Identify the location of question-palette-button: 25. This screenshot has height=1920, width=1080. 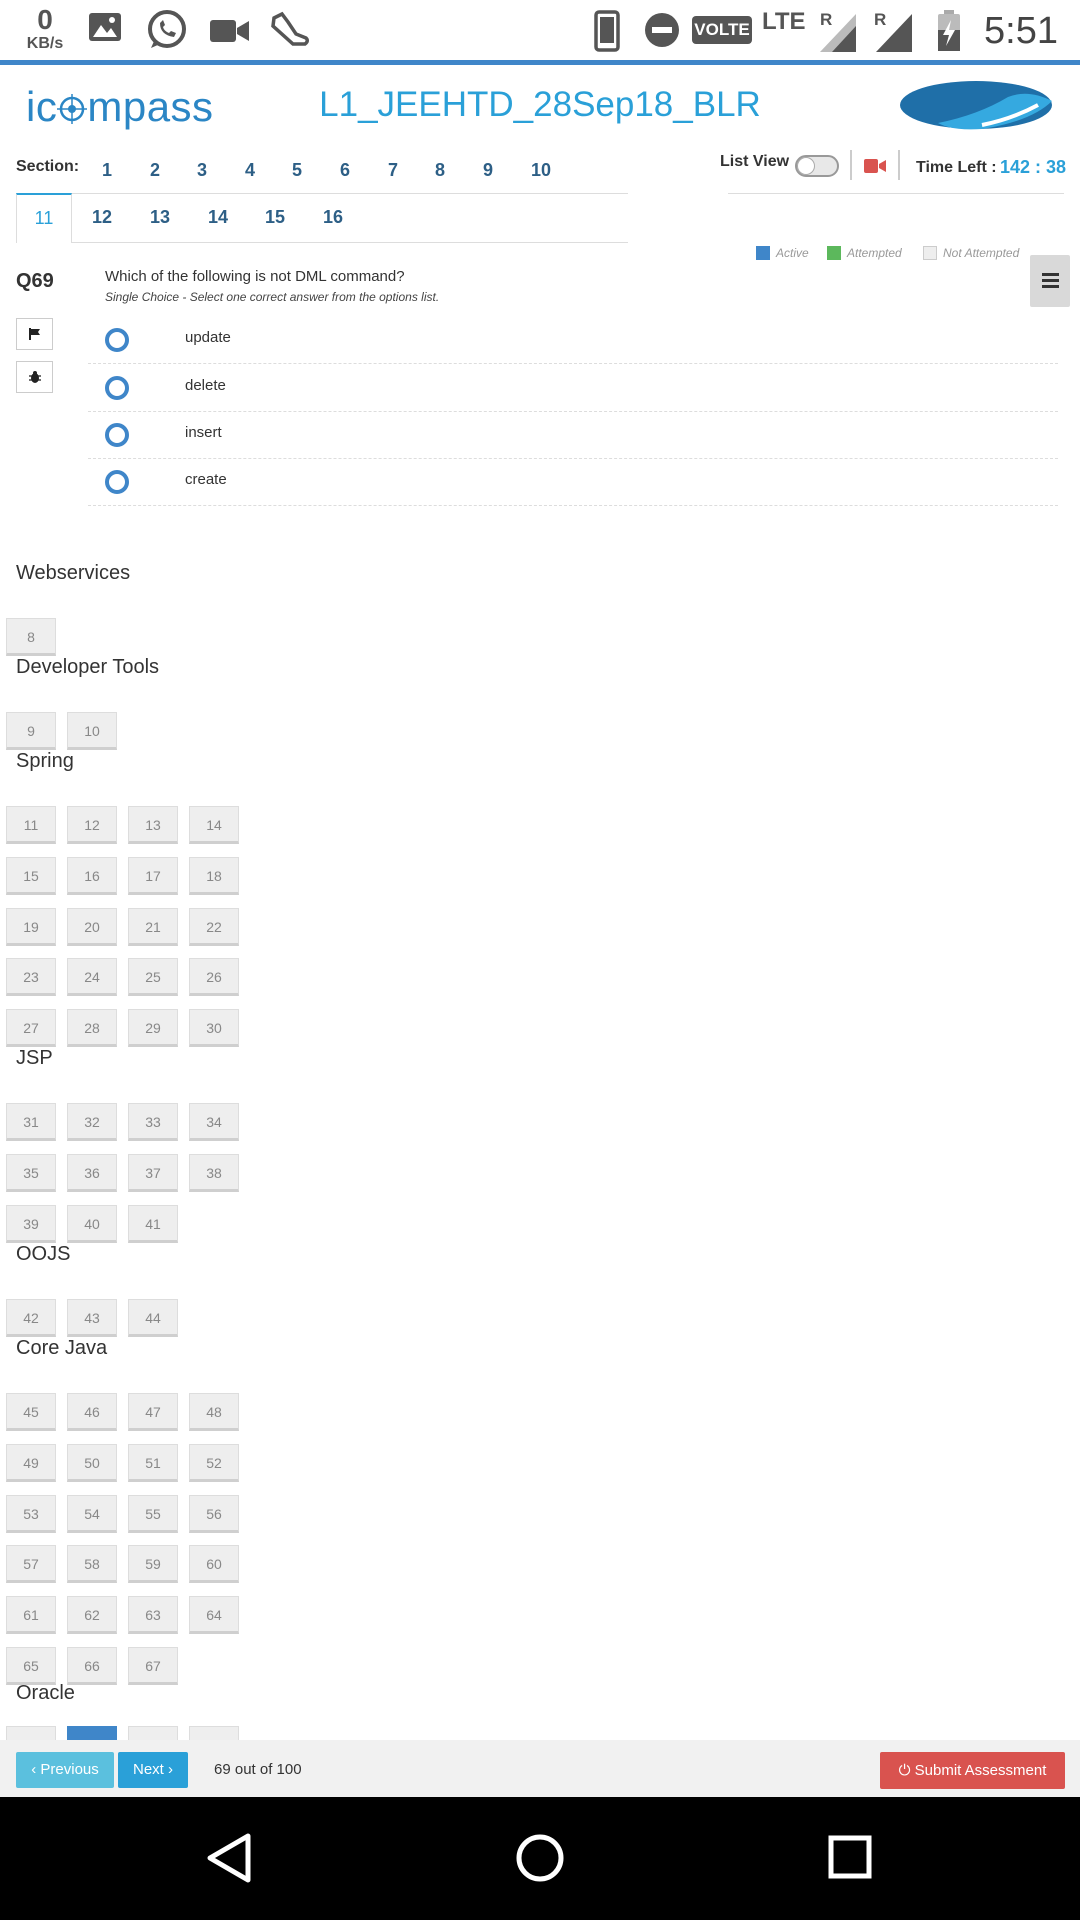
(153, 977).